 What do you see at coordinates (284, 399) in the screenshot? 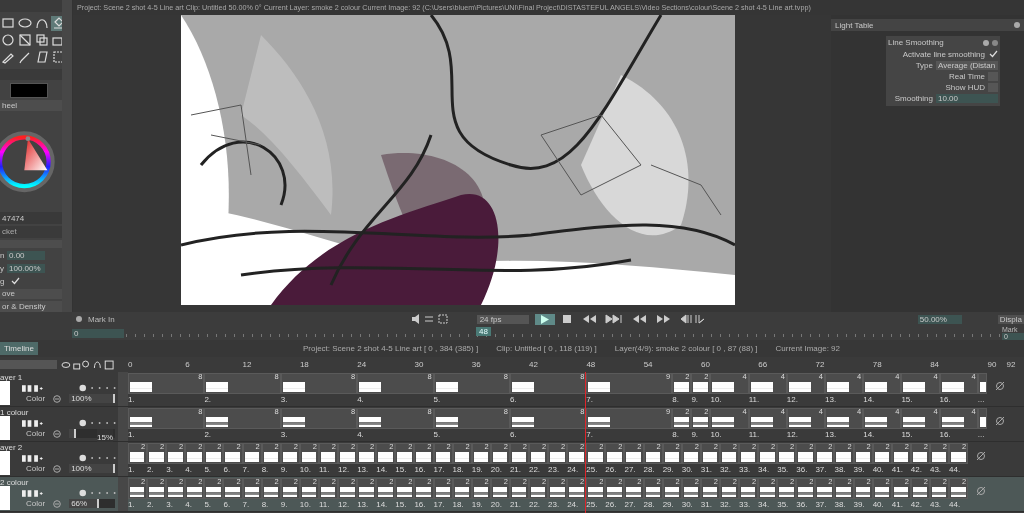
I see `instance-number: 3.` at bounding box center [284, 399].